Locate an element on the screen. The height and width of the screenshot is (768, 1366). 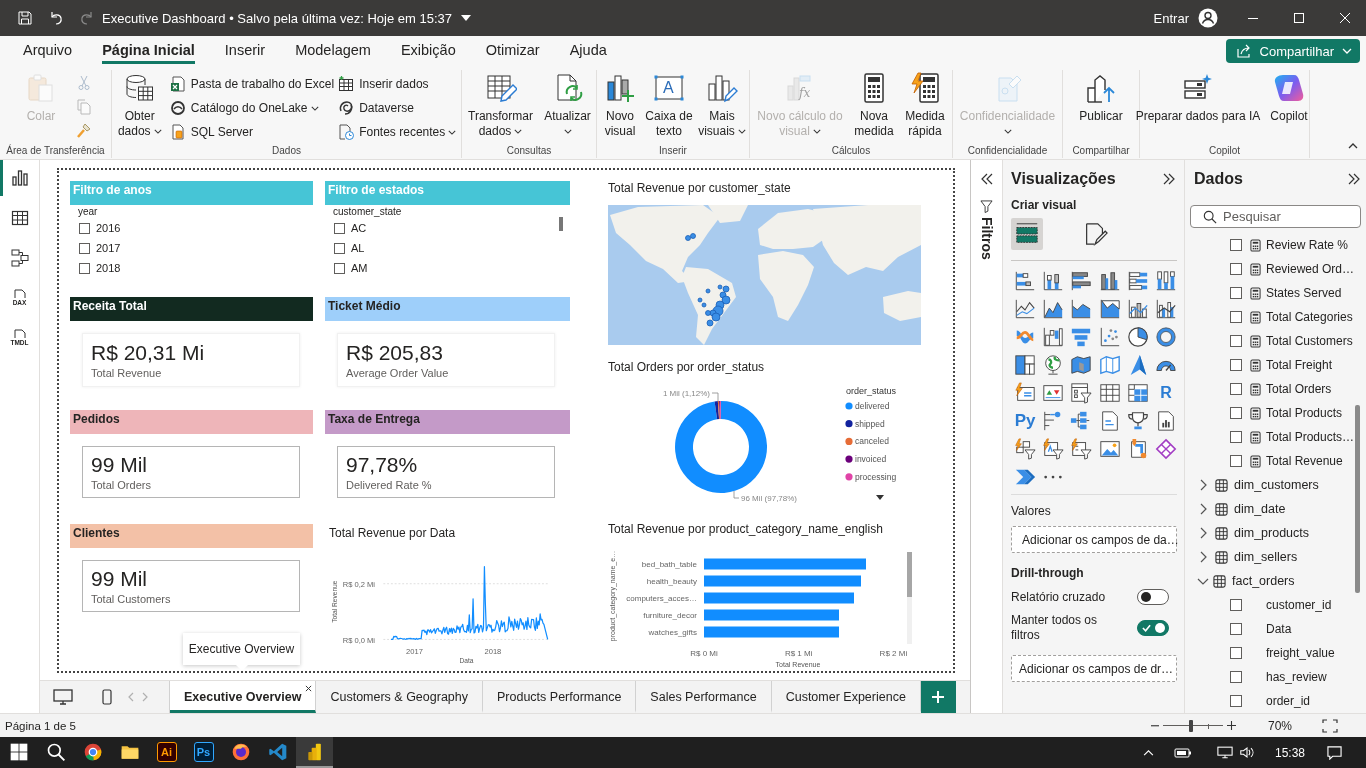
ribbon-button: SQL Server is located at coordinates (252, 132).